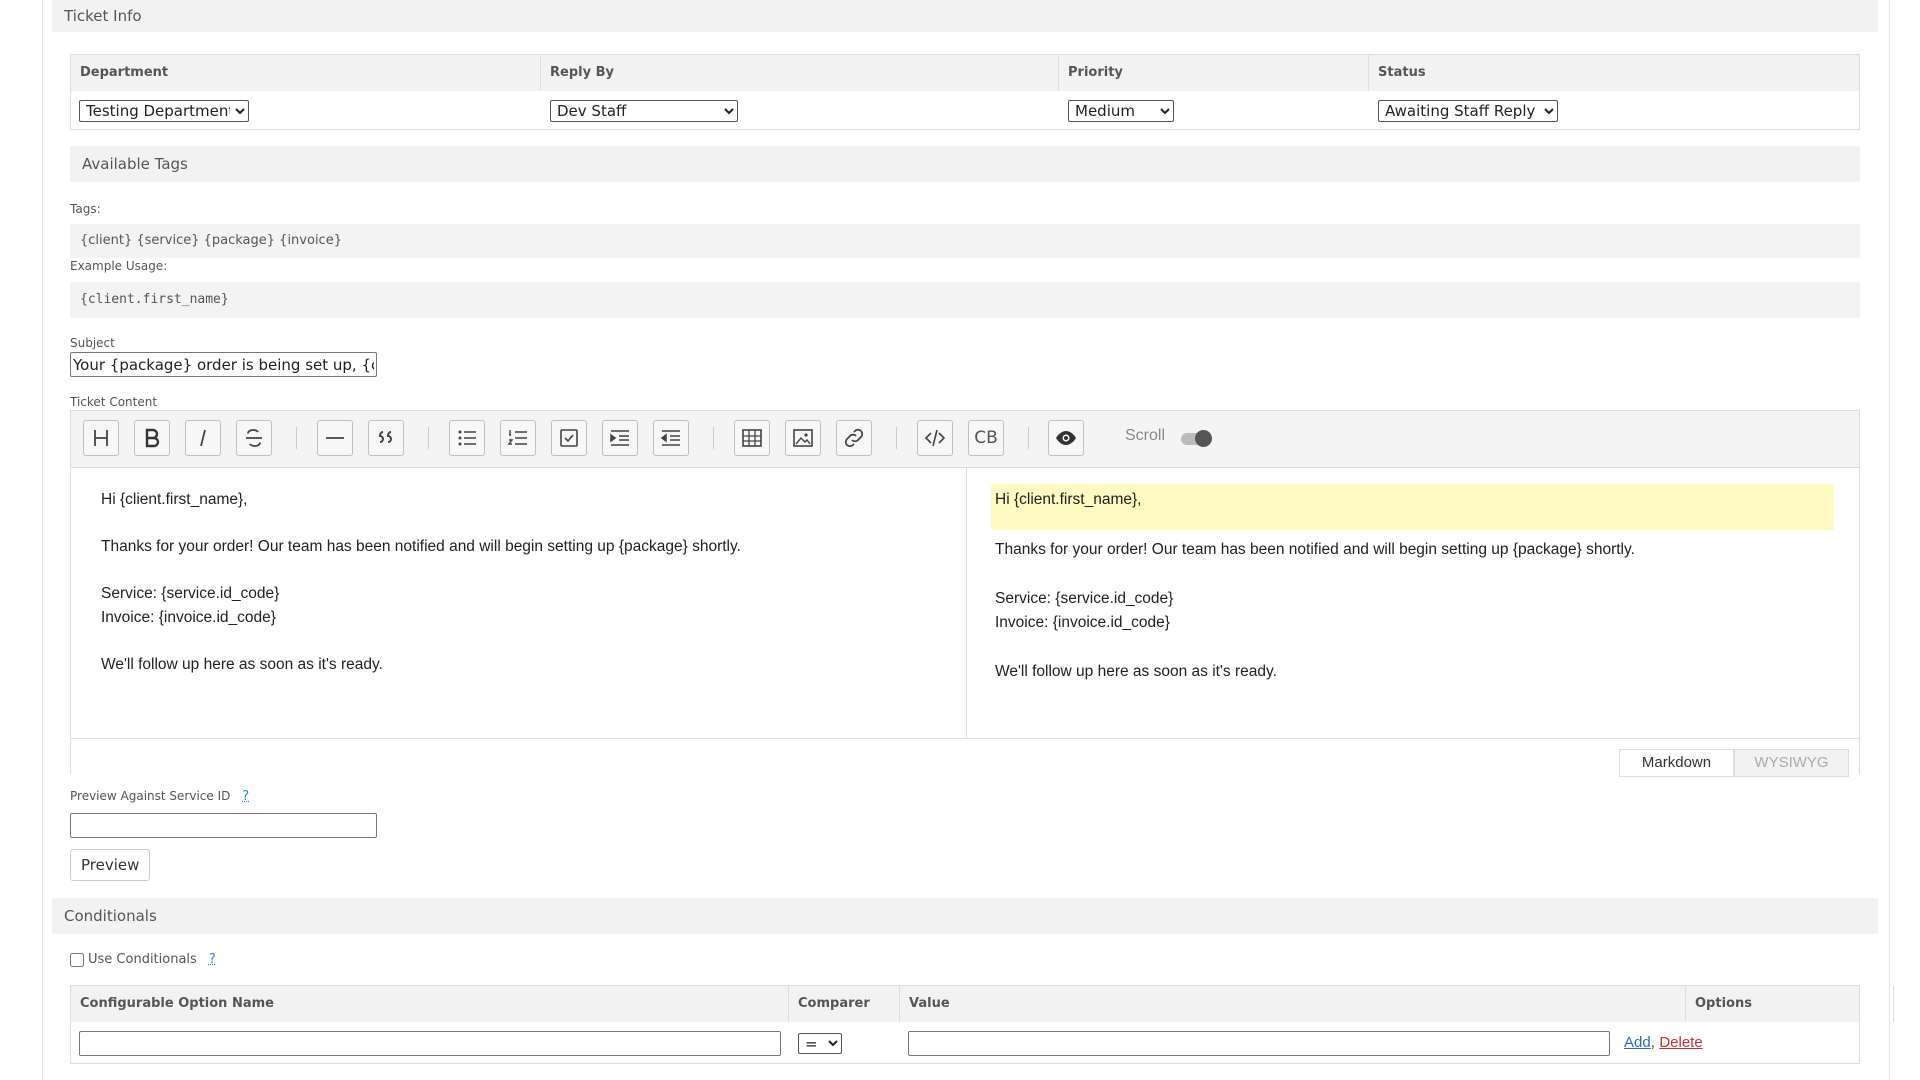 Image resolution: width=1920 pixels, height=1080 pixels. I want to click on indent-button, so click(620, 438).